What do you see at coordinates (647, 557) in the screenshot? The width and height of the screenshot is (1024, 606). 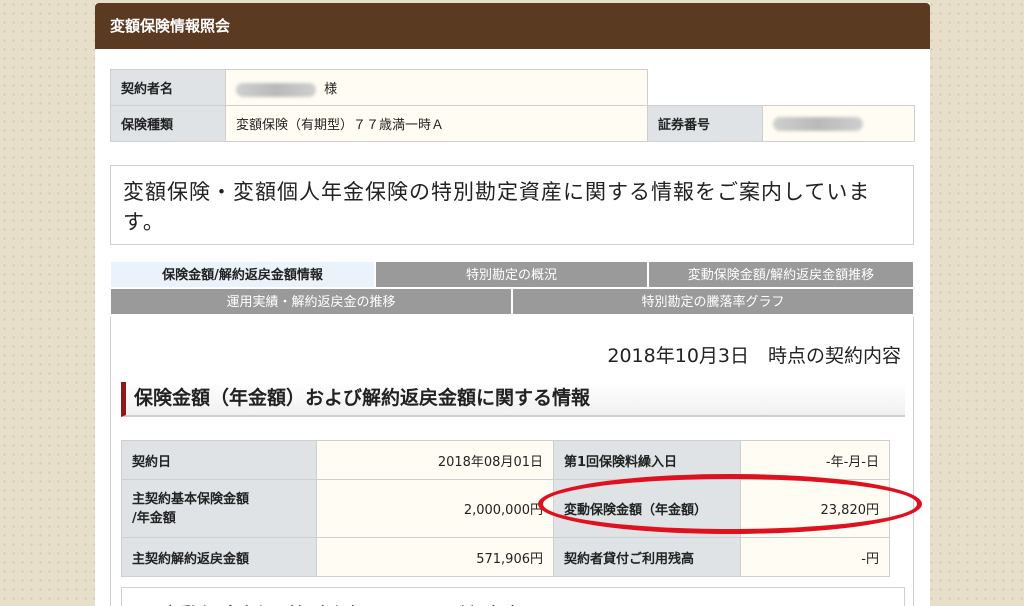 I see `loan-balance-label: 契約者貸付ご利用残高` at bounding box center [647, 557].